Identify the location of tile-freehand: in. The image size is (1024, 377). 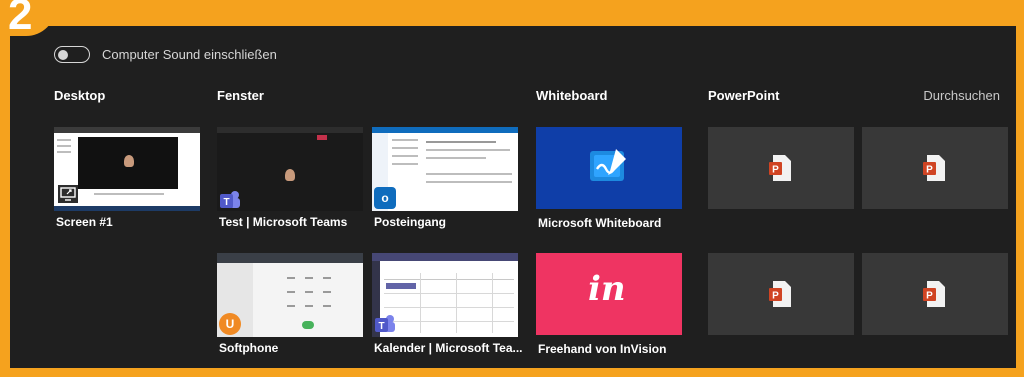
(609, 294).